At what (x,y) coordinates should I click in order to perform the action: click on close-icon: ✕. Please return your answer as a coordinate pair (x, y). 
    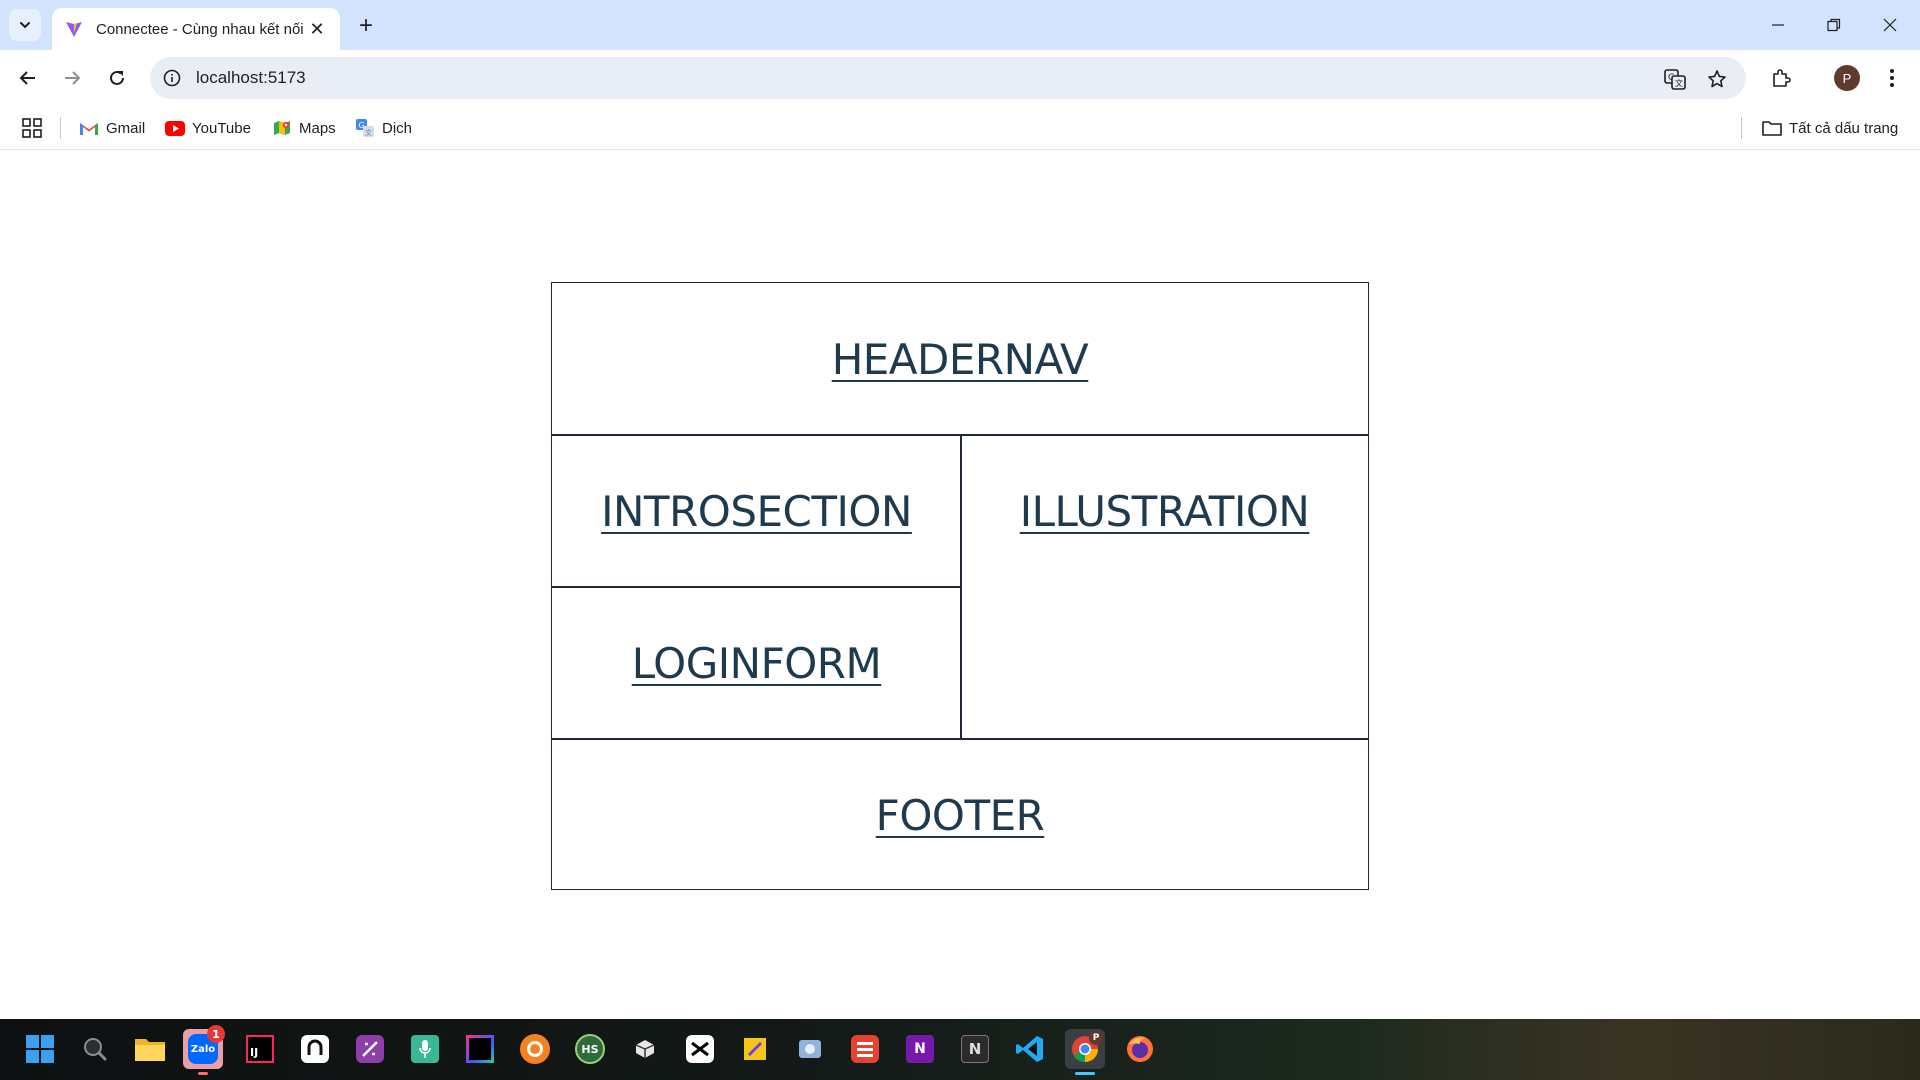
    Looking at the image, I should click on (317, 29).